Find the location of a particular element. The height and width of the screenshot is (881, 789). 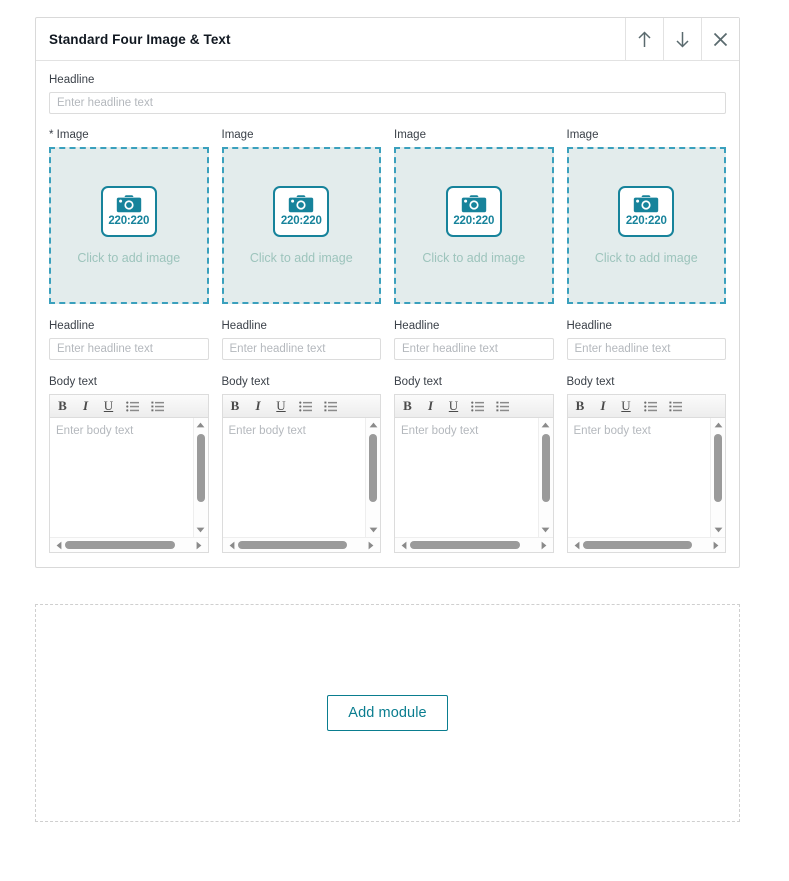

close-icon is located at coordinates (720, 39).